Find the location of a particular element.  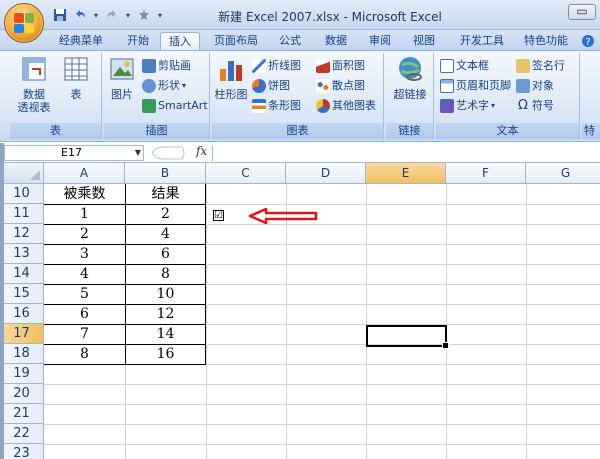

row-header-19: 19 is located at coordinates (22, 374).